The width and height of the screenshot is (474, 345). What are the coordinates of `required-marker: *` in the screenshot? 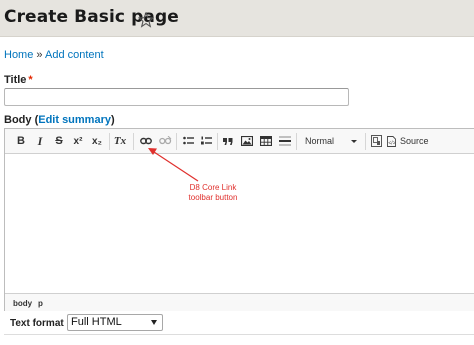 It's located at (30, 80).